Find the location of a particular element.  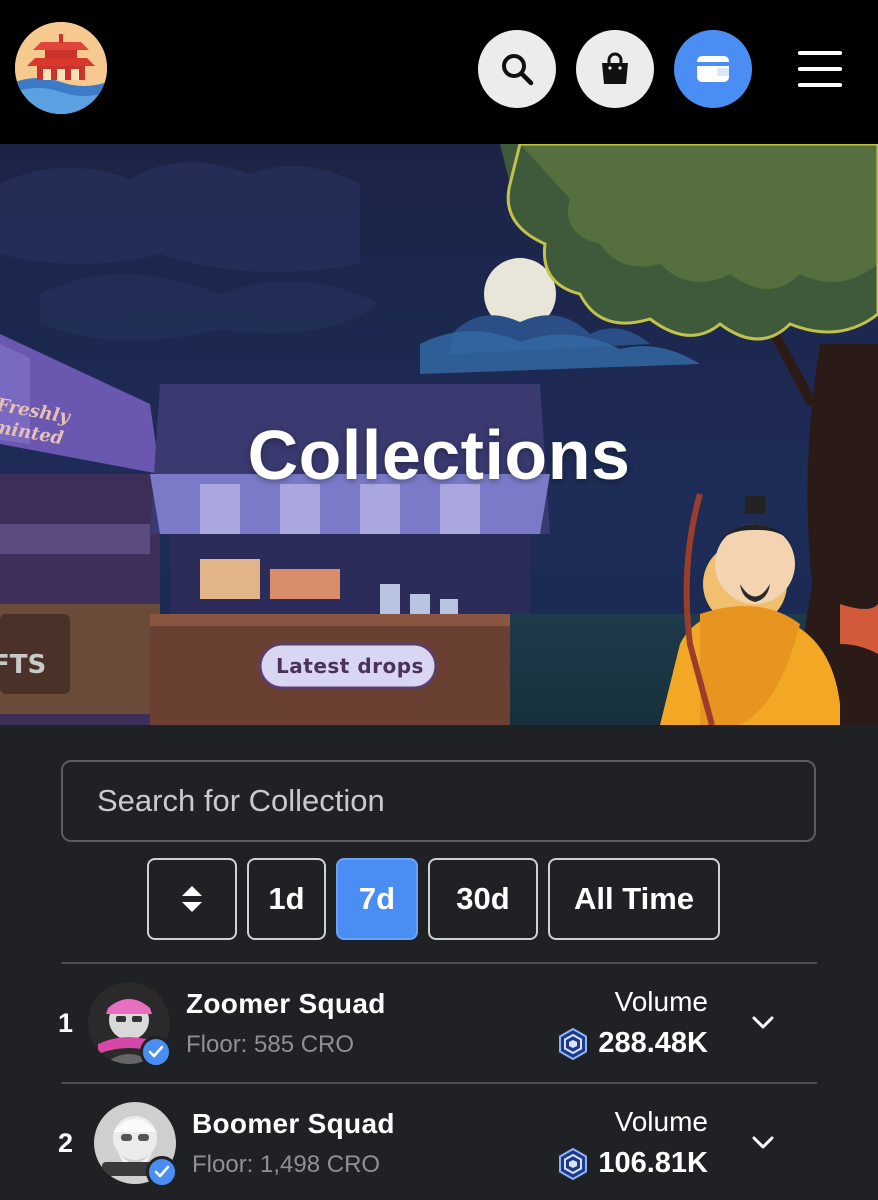

page-title: Collections is located at coordinates (439, 455).